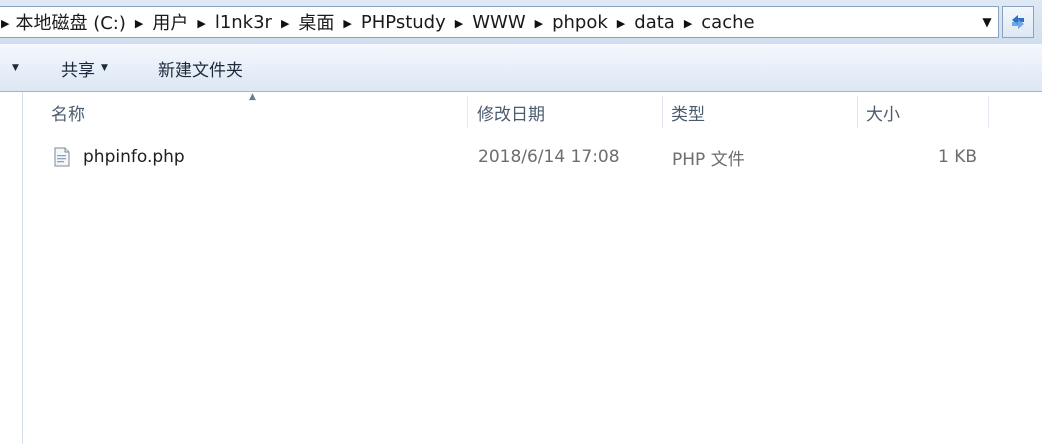  What do you see at coordinates (170, 22) in the screenshot?
I see `breadcrumb-item-users: 用户` at bounding box center [170, 22].